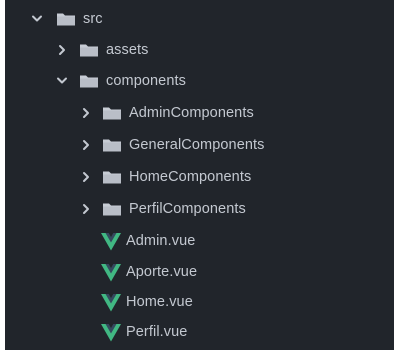 This screenshot has height=350, width=399. What do you see at coordinates (146, 81) in the screenshot?
I see `tree-item-label: components` at bounding box center [146, 81].